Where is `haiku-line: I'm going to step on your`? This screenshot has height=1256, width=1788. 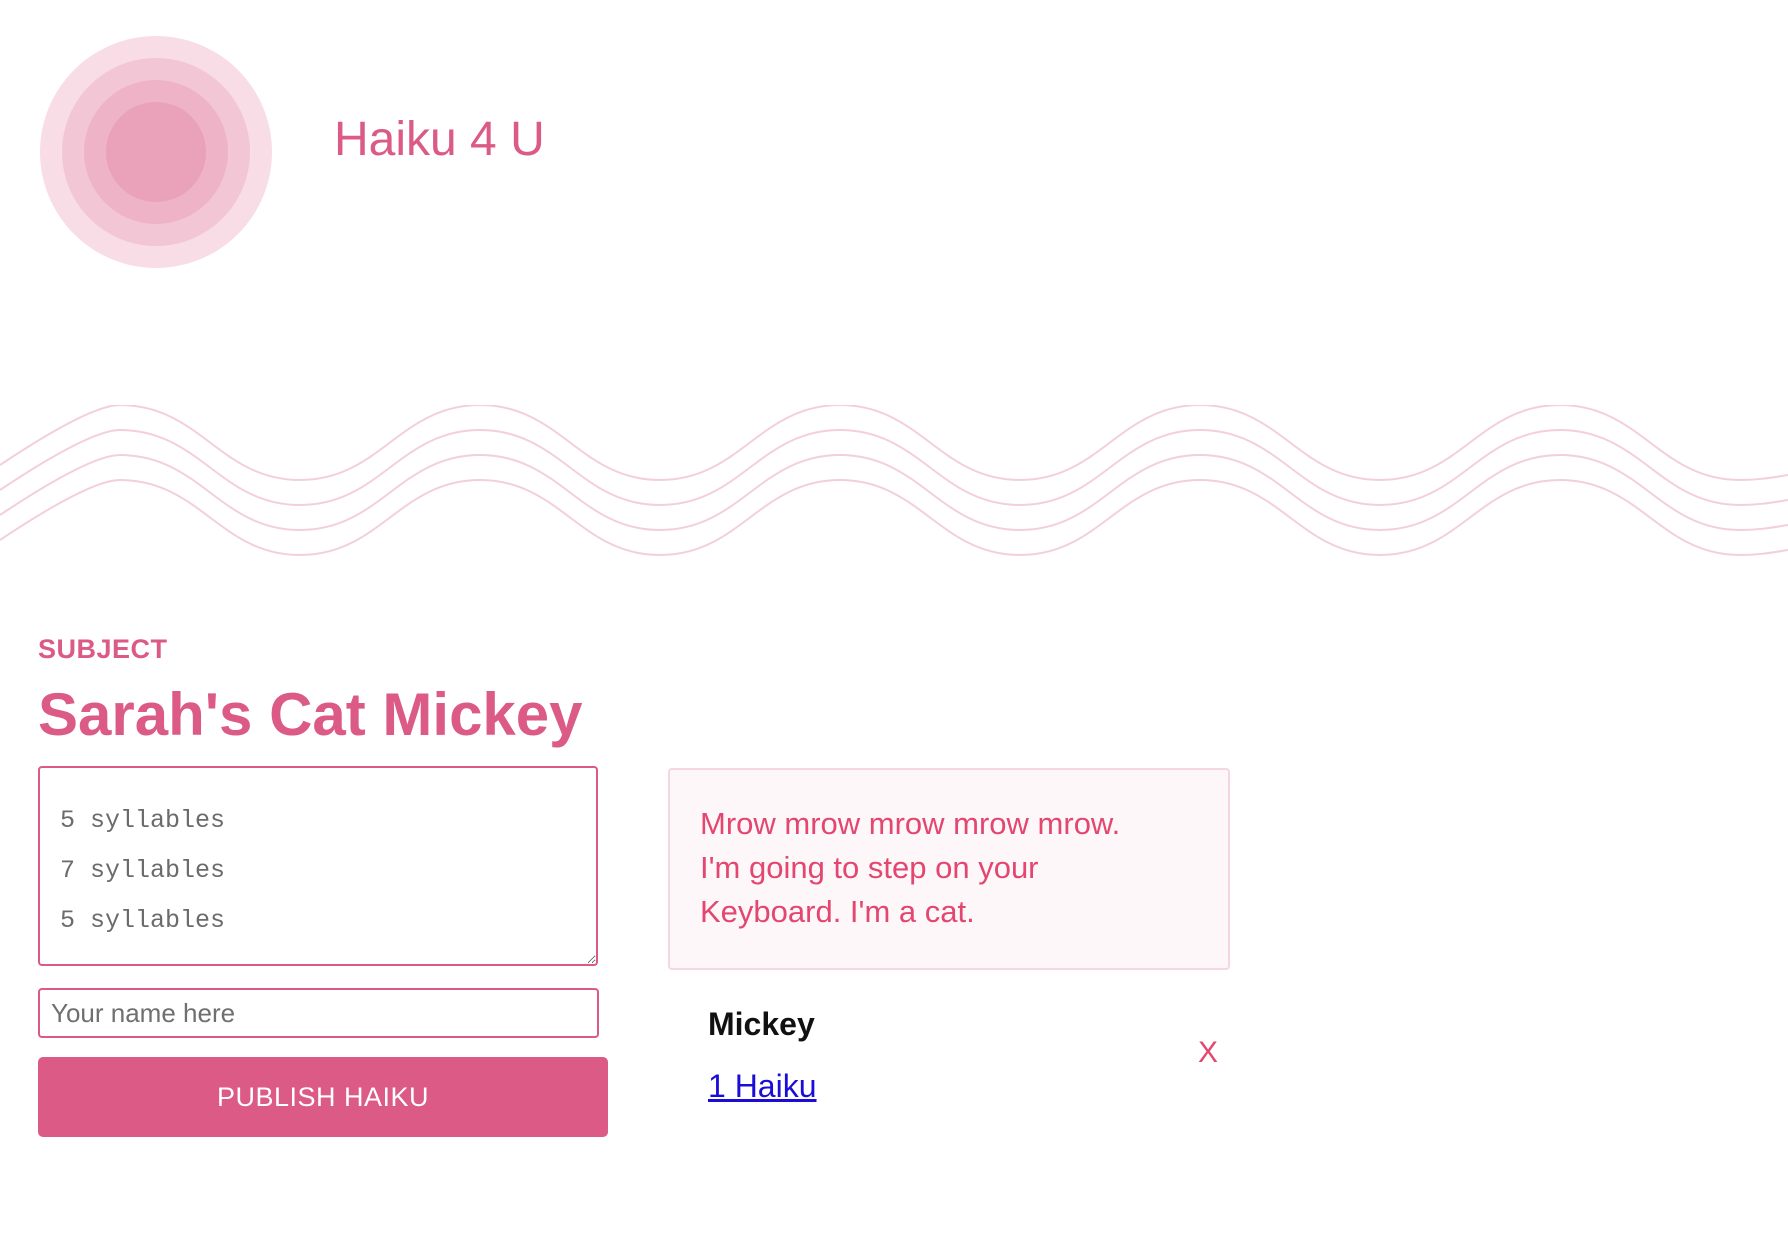 haiku-line: I'm going to step on your is located at coordinates (869, 867).